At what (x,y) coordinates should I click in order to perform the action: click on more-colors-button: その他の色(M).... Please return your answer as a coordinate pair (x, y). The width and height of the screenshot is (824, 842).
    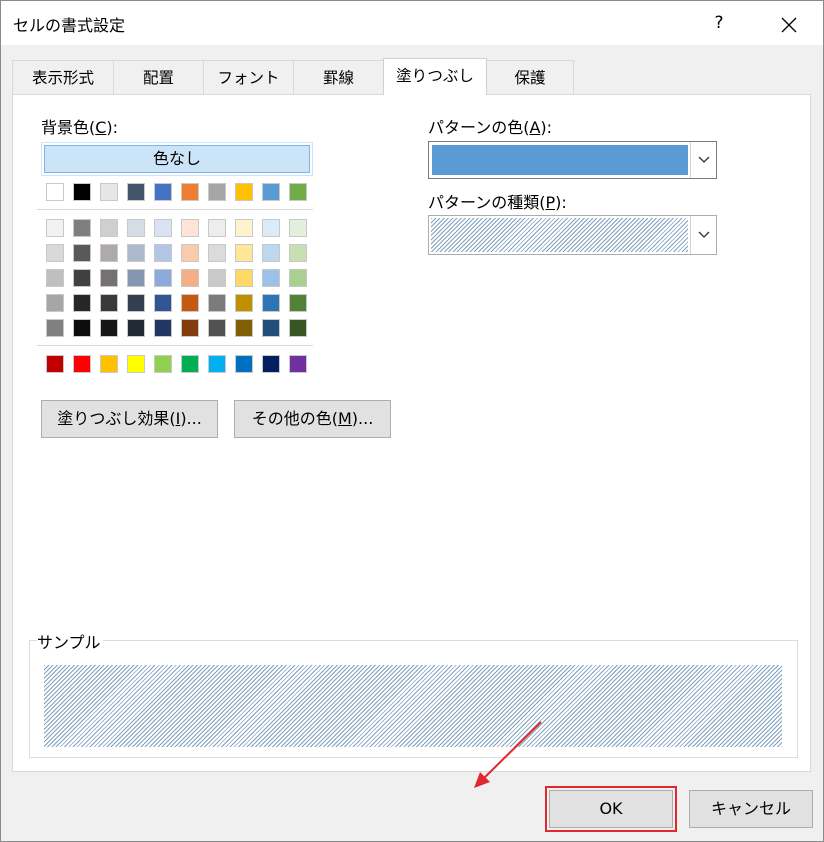
    Looking at the image, I should click on (312, 419).